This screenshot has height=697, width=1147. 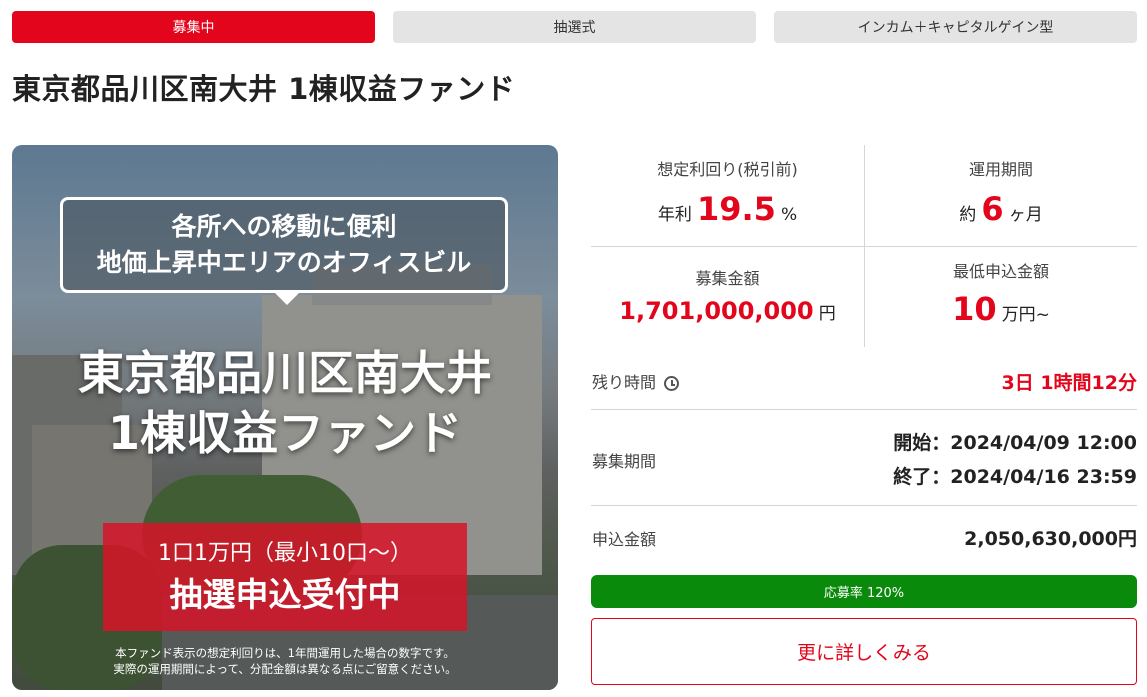 What do you see at coordinates (1025, 315) in the screenshot?
I see `min-amount-unit: 万円~` at bounding box center [1025, 315].